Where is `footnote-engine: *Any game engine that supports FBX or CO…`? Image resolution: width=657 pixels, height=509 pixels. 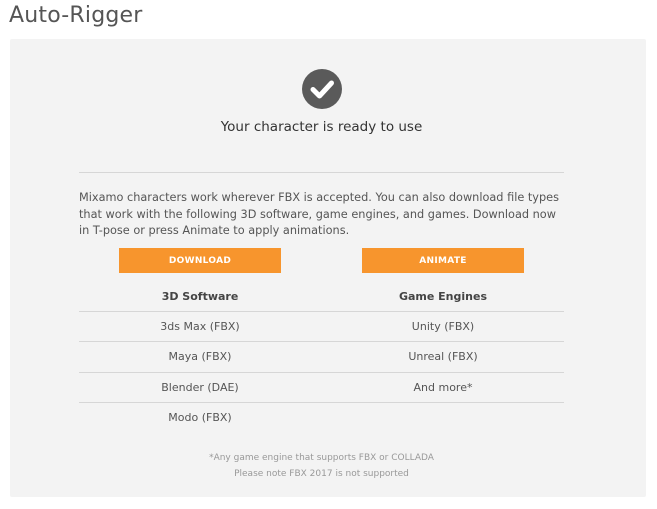 footnote-engine: *Any game engine that supports FBX or CO… is located at coordinates (321, 458).